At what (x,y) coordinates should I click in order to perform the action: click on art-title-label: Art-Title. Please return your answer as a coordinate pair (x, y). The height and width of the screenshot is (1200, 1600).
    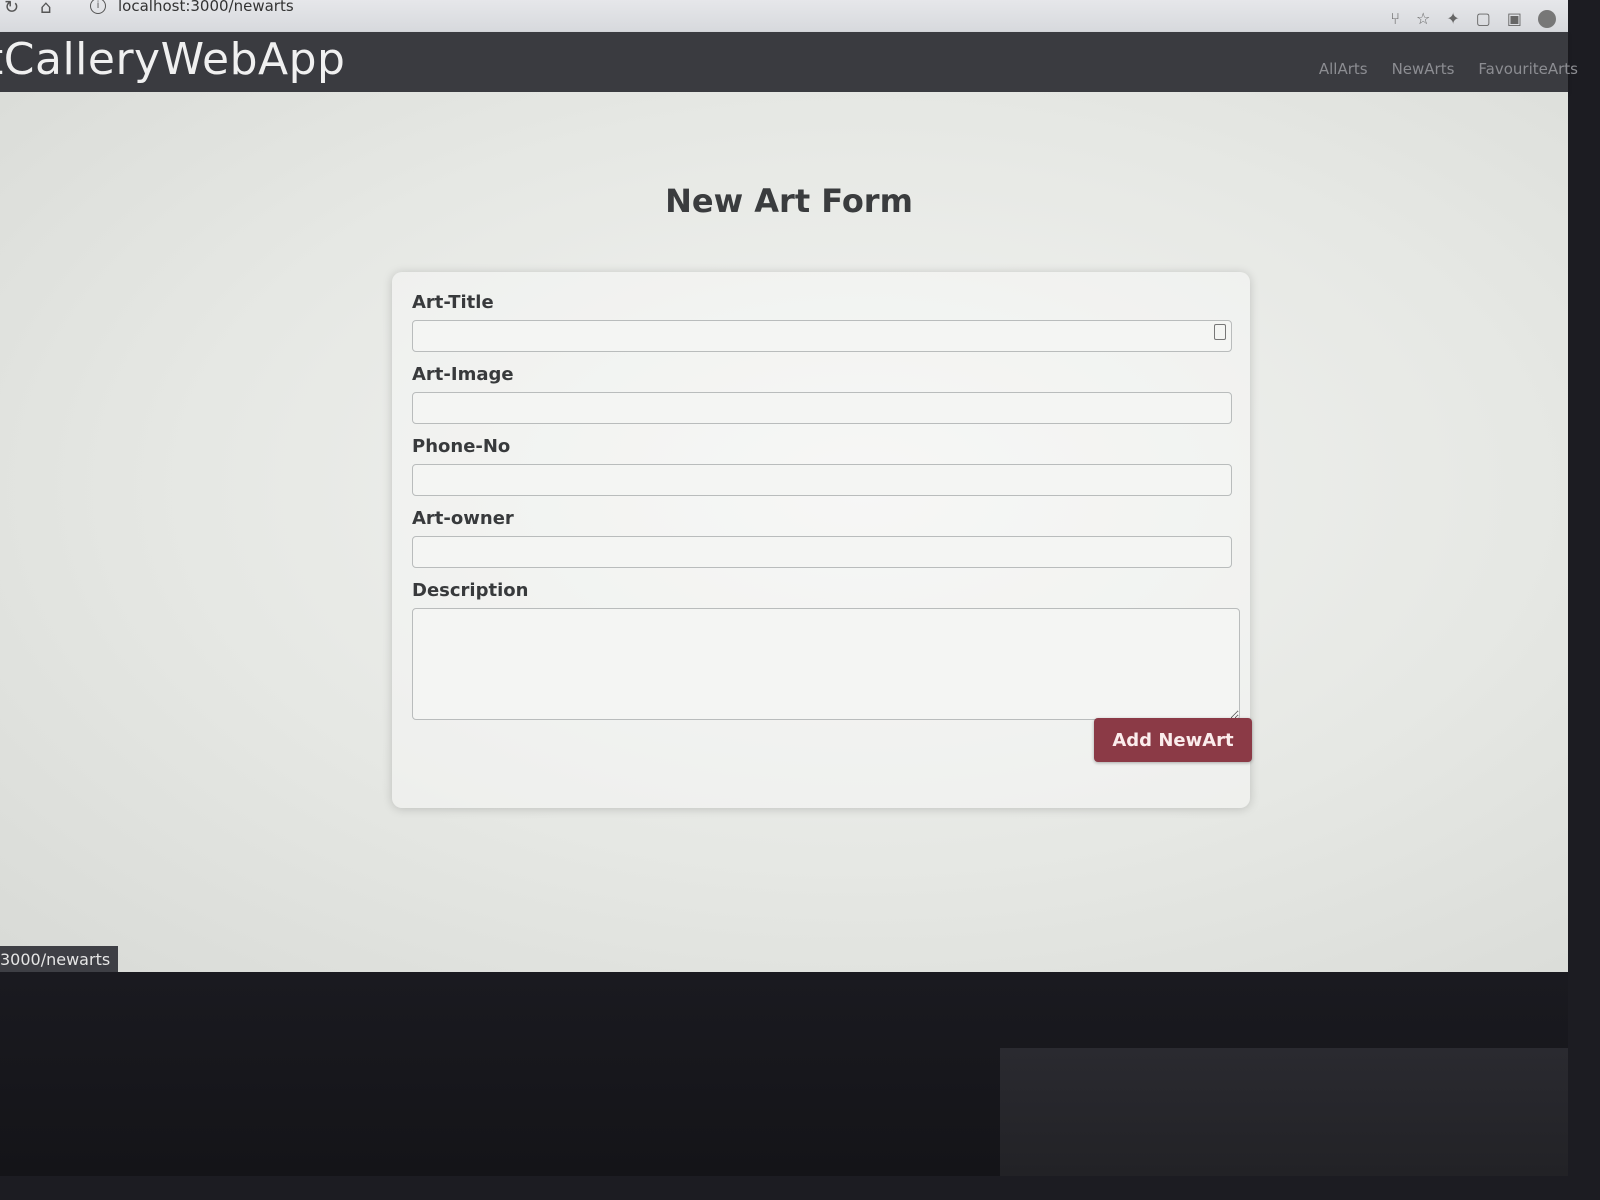
    Looking at the image, I should click on (453, 302).